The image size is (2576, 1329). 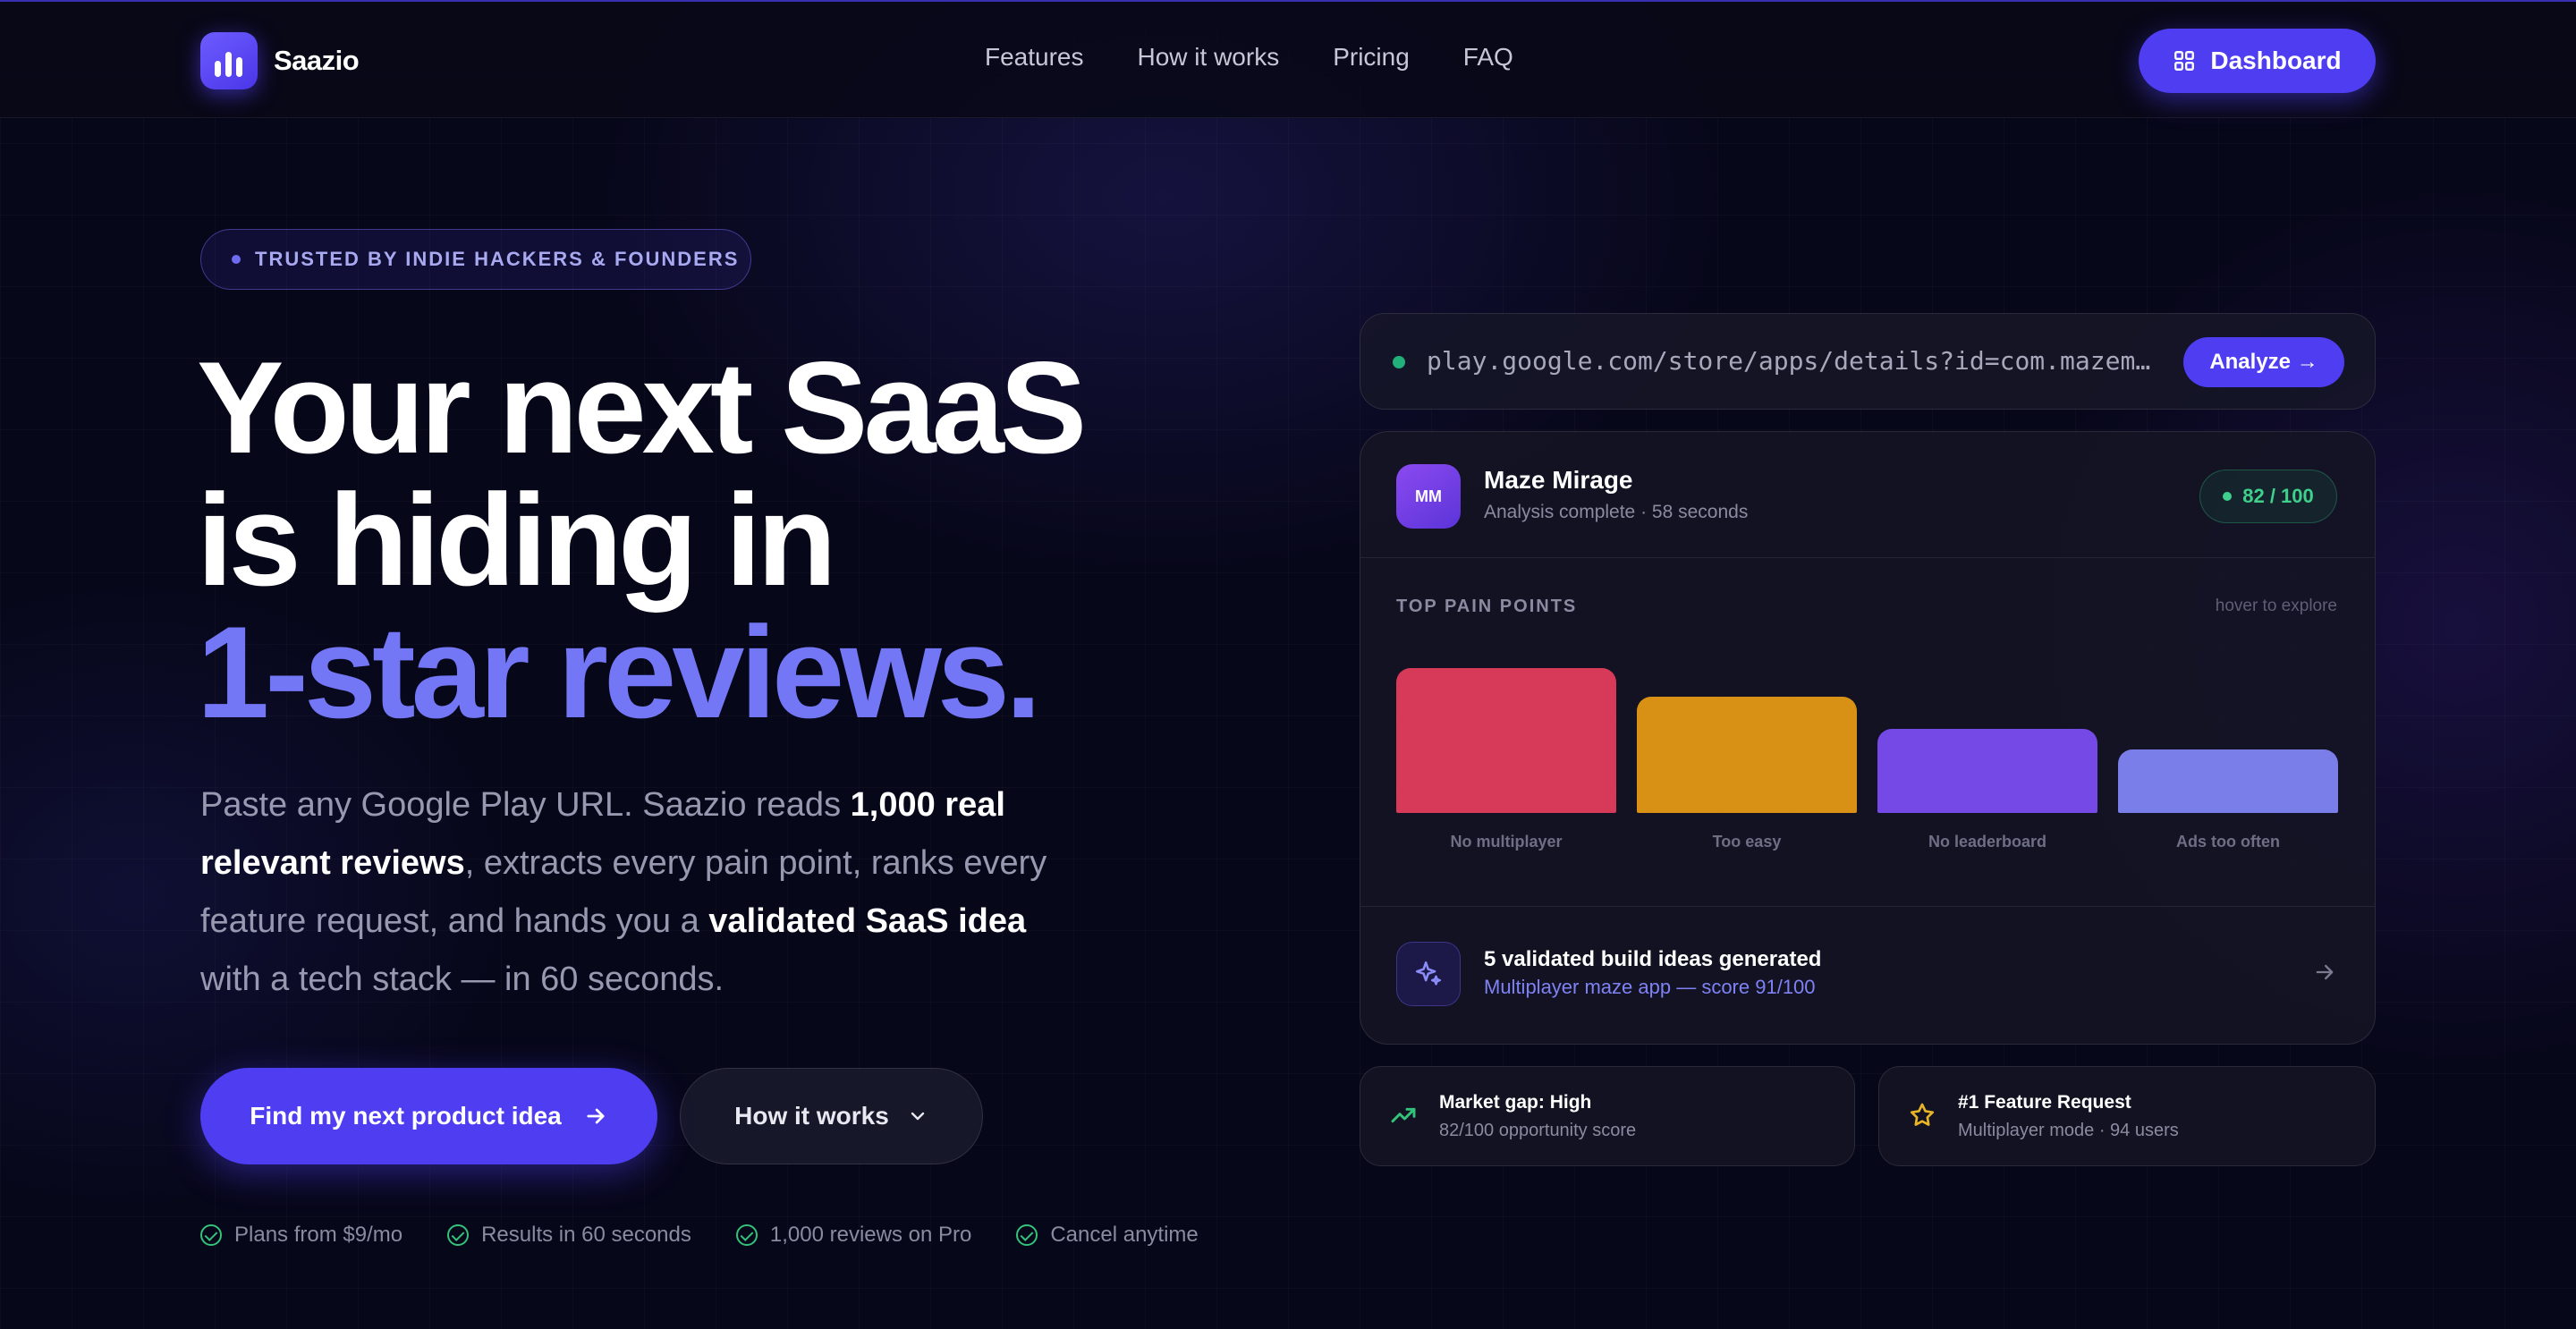 What do you see at coordinates (1616, 512) in the screenshot?
I see `analysis-status: Analysis complete · 58 seconds` at bounding box center [1616, 512].